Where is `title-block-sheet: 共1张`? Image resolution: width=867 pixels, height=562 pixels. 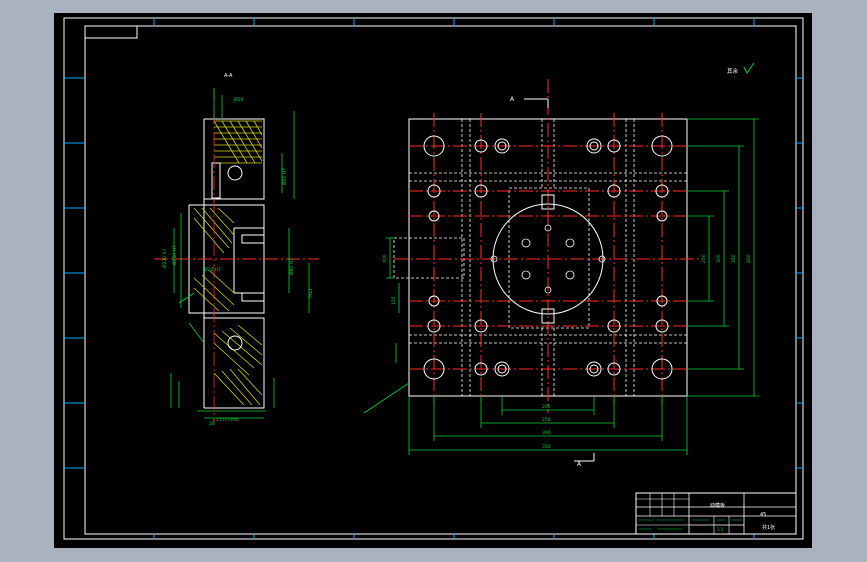 title-block-sheet: 共1张 is located at coordinates (768, 527).